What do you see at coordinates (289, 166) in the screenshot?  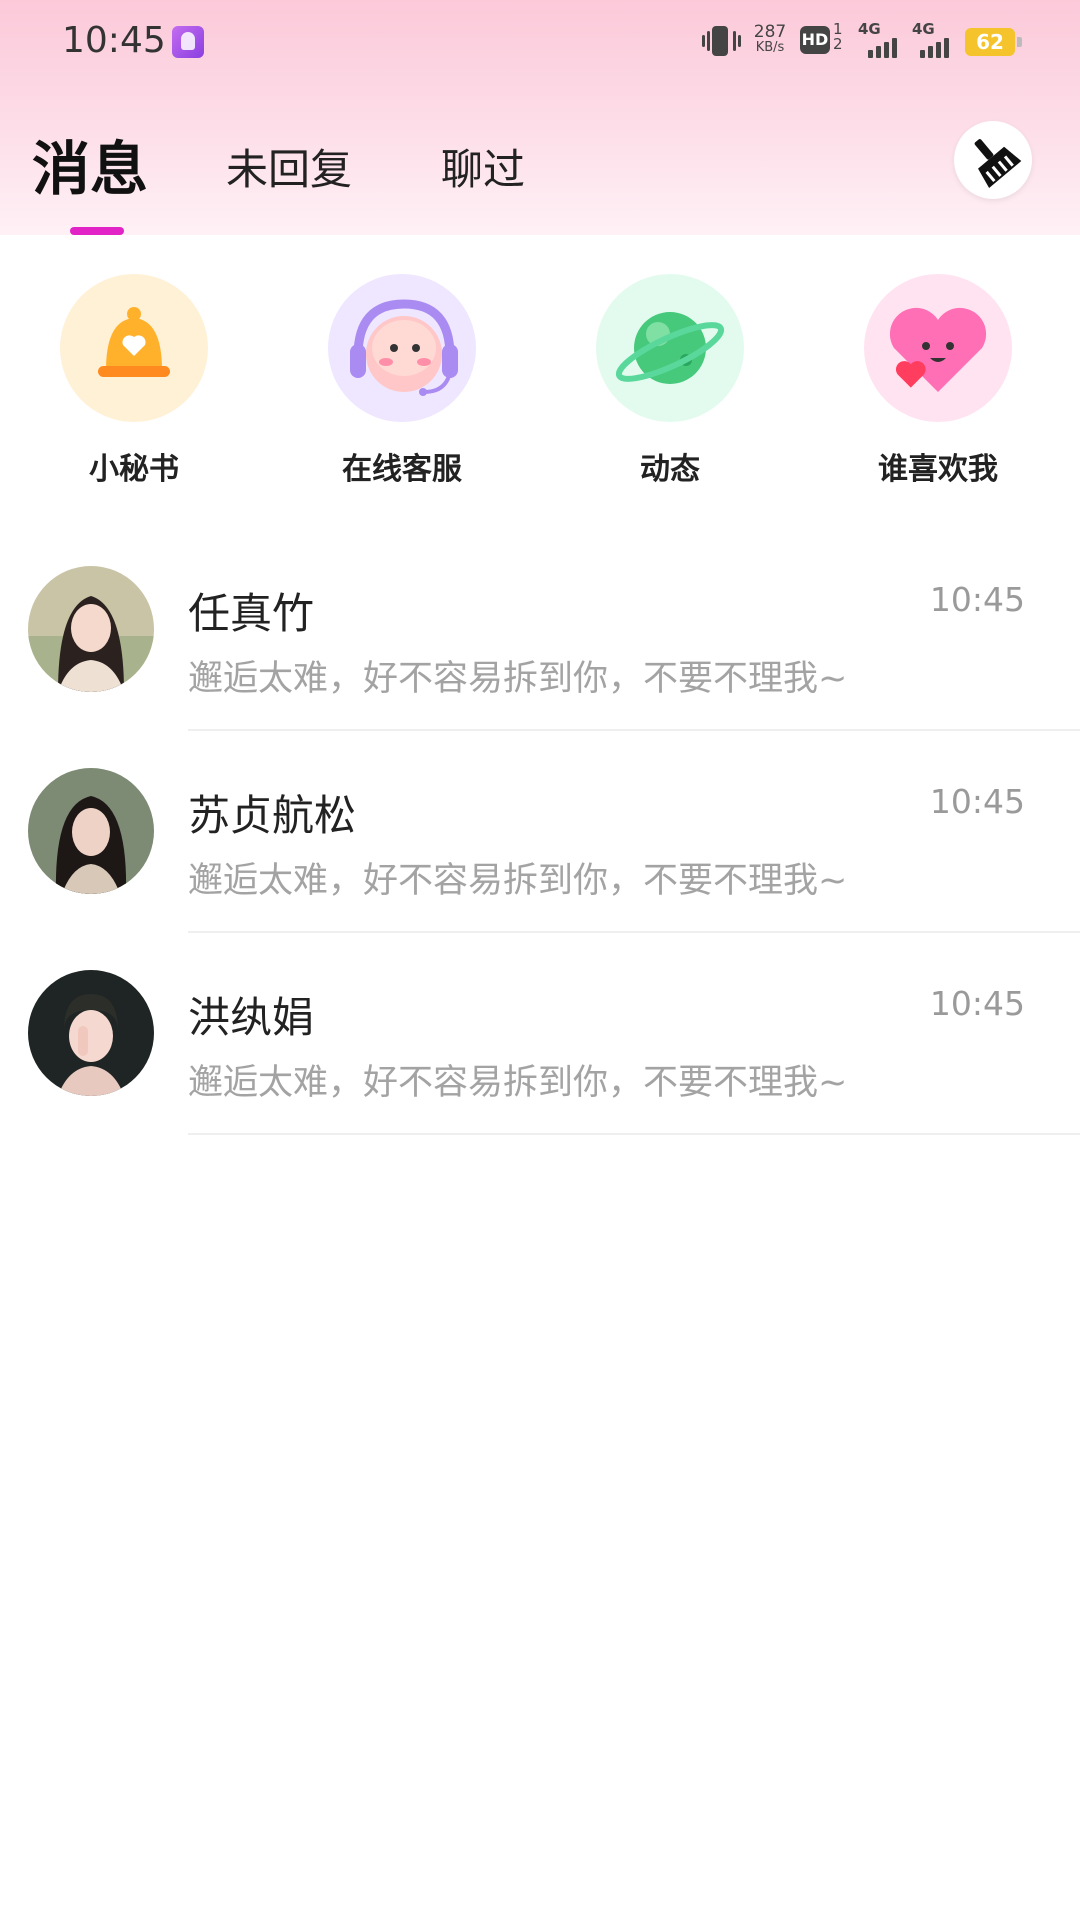 I see `tab-unreplied: 未回复` at bounding box center [289, 166].